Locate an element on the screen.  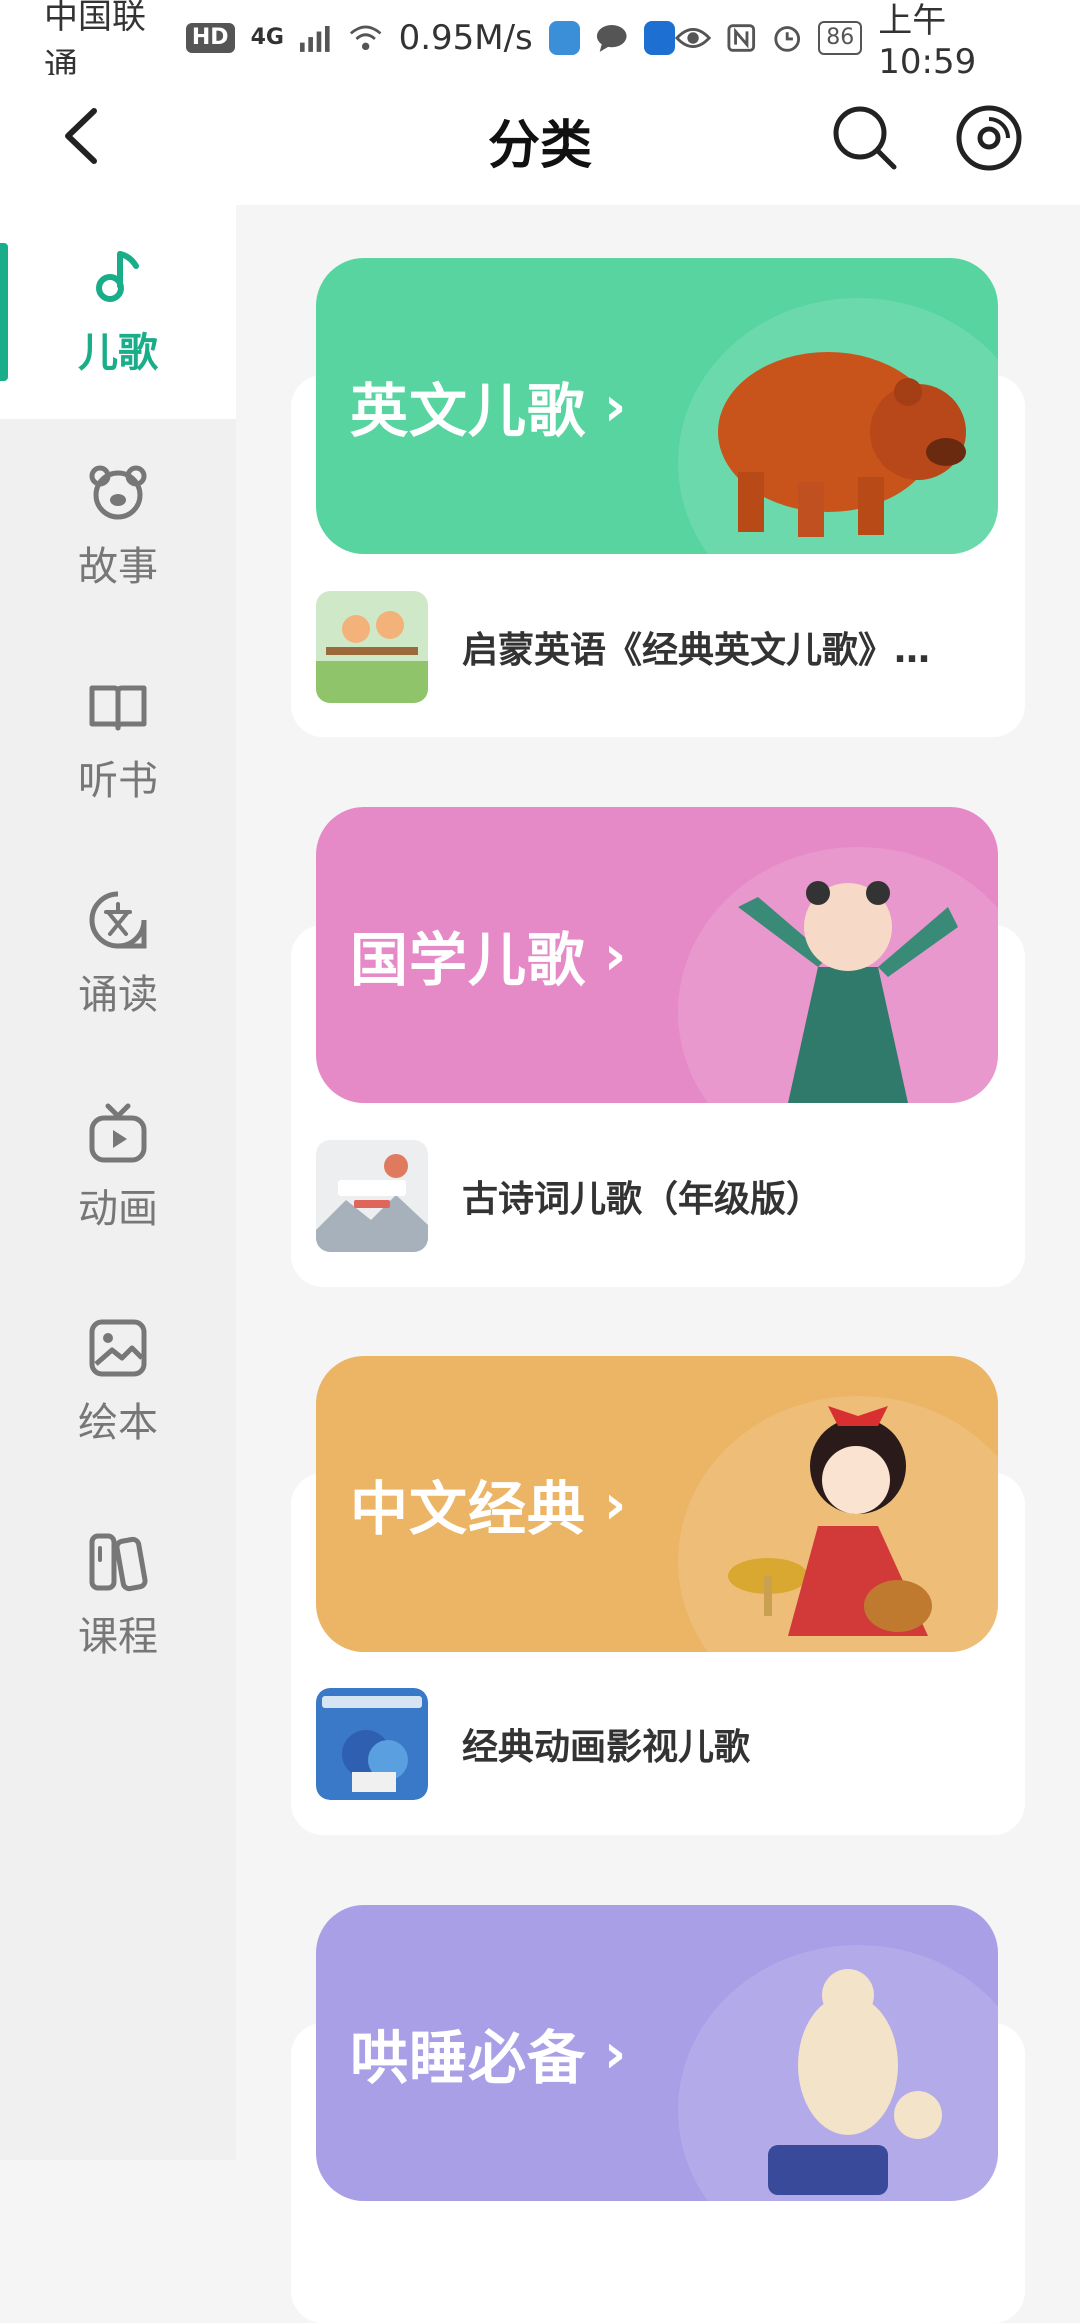
top-bar: 分类 is located at coordinates (540, 140).